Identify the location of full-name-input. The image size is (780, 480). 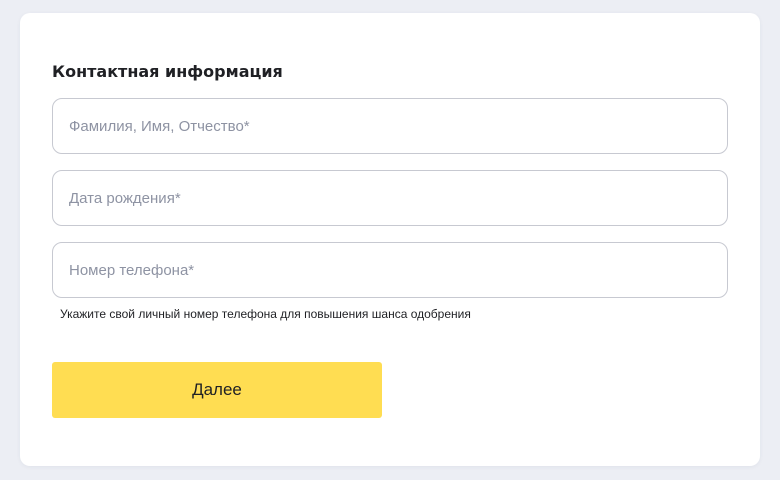
(390, 126).